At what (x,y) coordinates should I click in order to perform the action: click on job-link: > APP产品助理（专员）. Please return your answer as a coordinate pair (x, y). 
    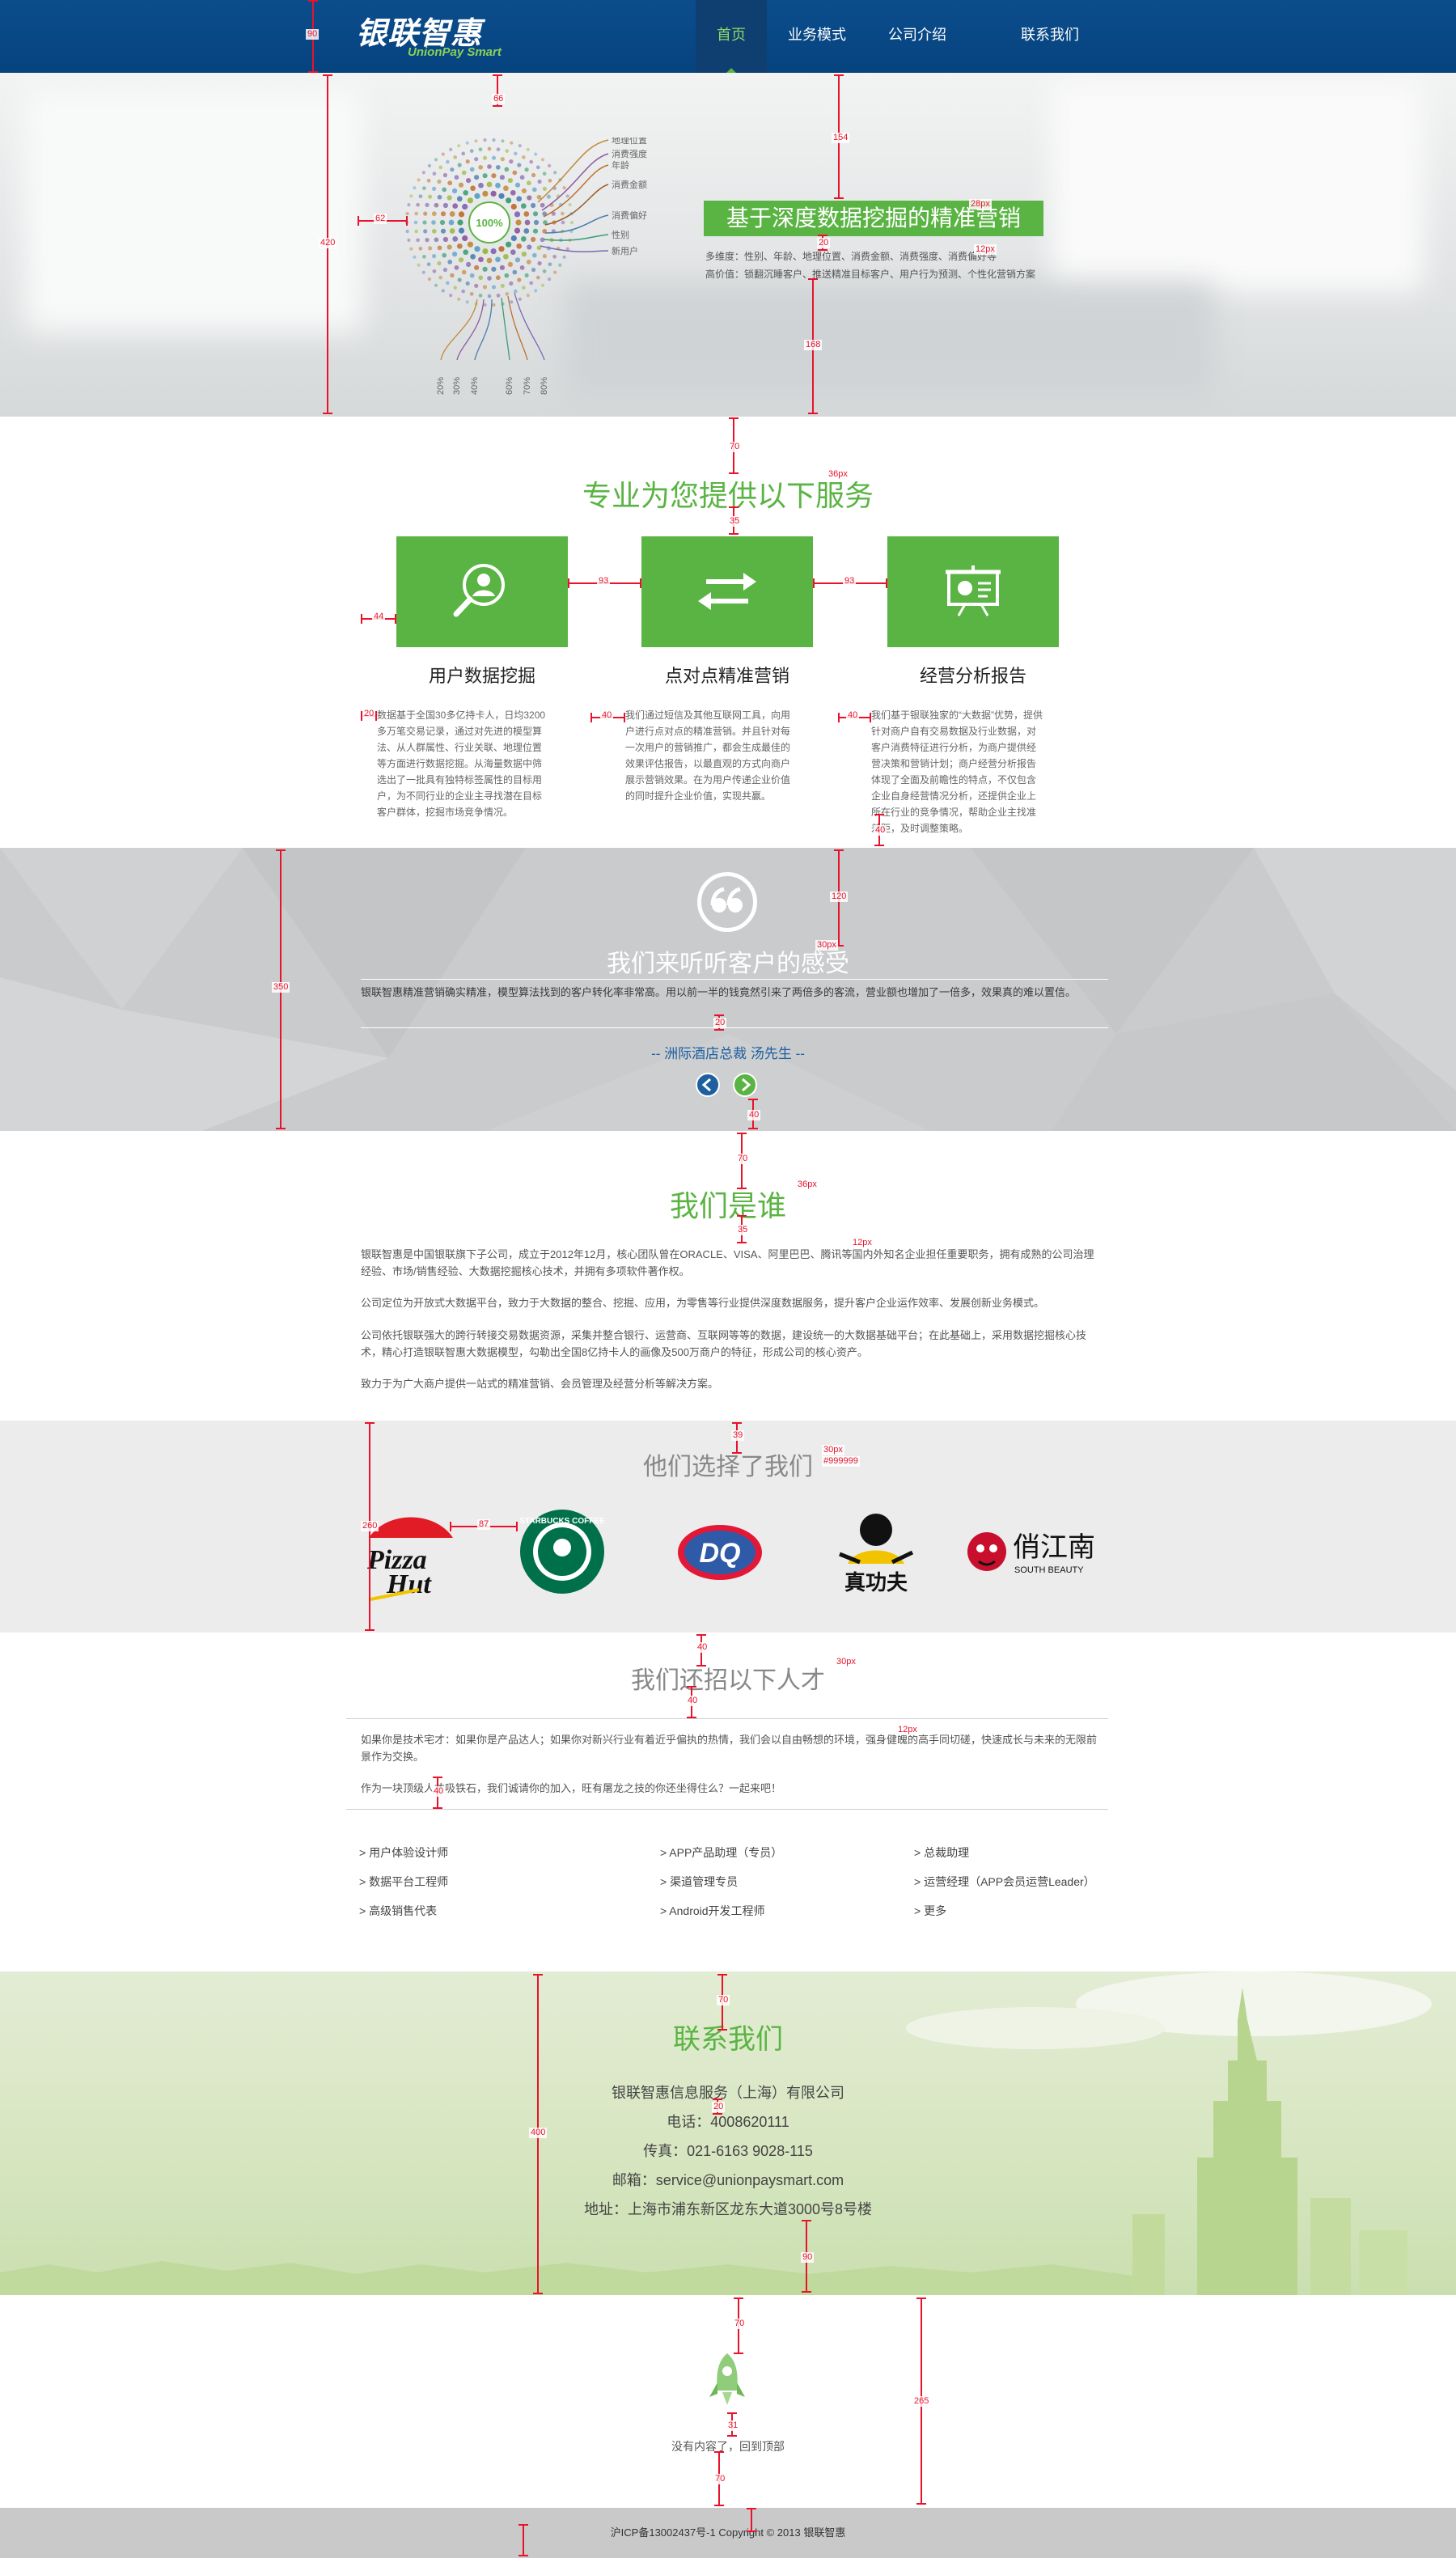
    Looking at the image, I should click on (721, 1852).